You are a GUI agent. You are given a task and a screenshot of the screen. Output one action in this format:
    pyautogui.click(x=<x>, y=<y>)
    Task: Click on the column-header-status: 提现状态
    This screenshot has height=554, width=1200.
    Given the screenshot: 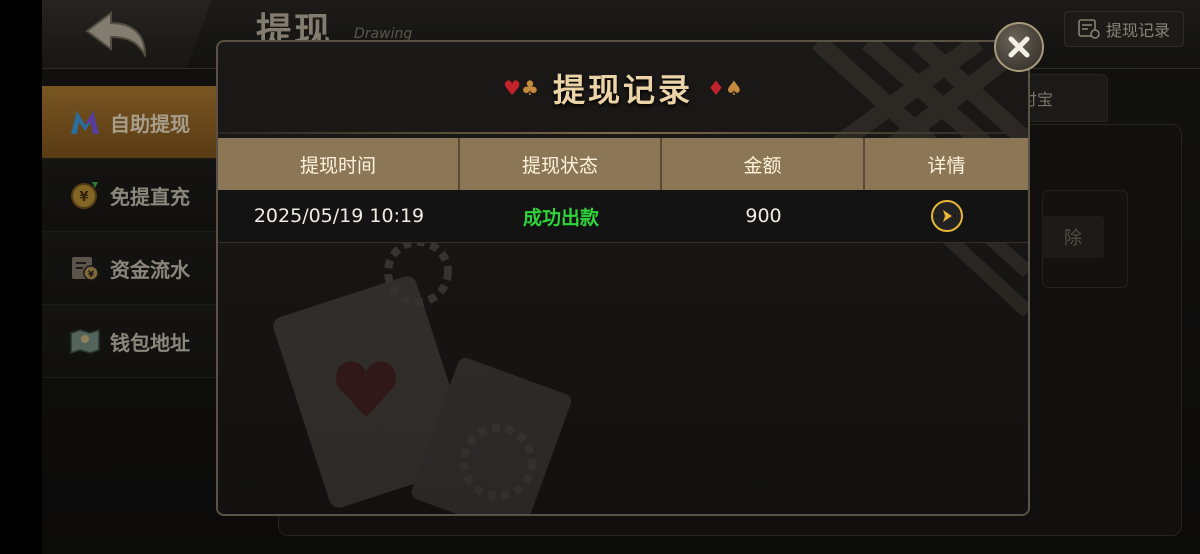 What is the action you would take?
    pyautogui.click(x=561, y=164)
    